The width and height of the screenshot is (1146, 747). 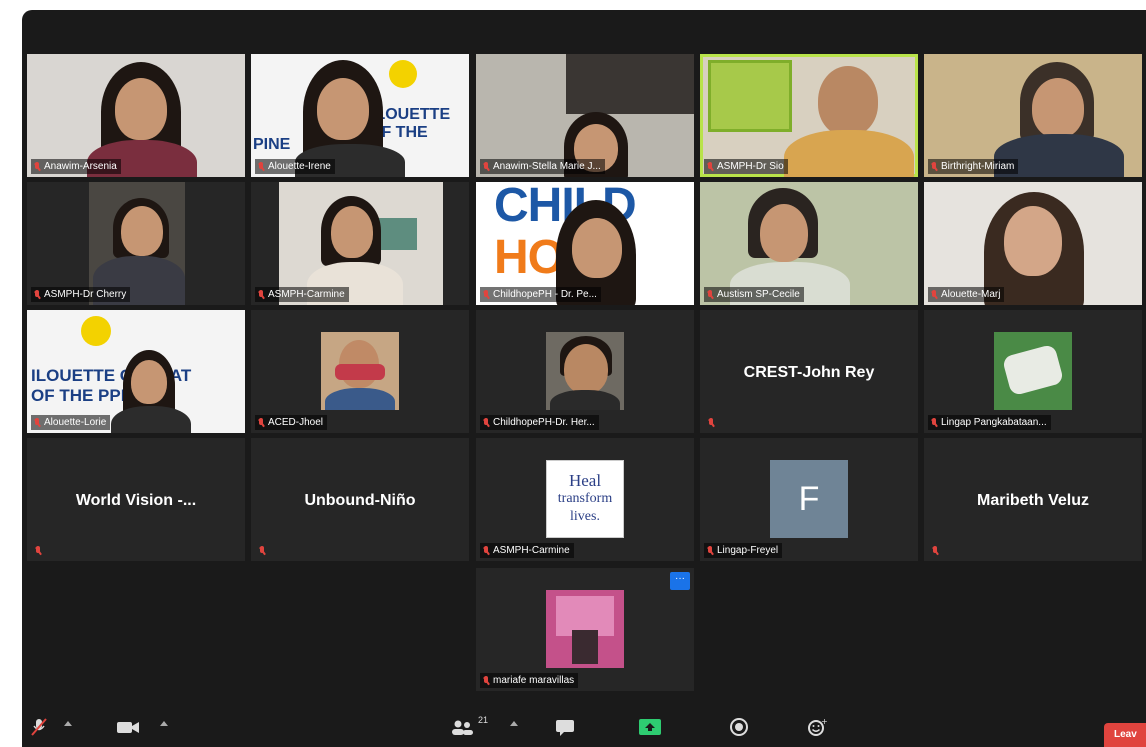 I want to click on video-tile-asmph-carmine: ASMPH-Carmine, so click(x=360, y=243).